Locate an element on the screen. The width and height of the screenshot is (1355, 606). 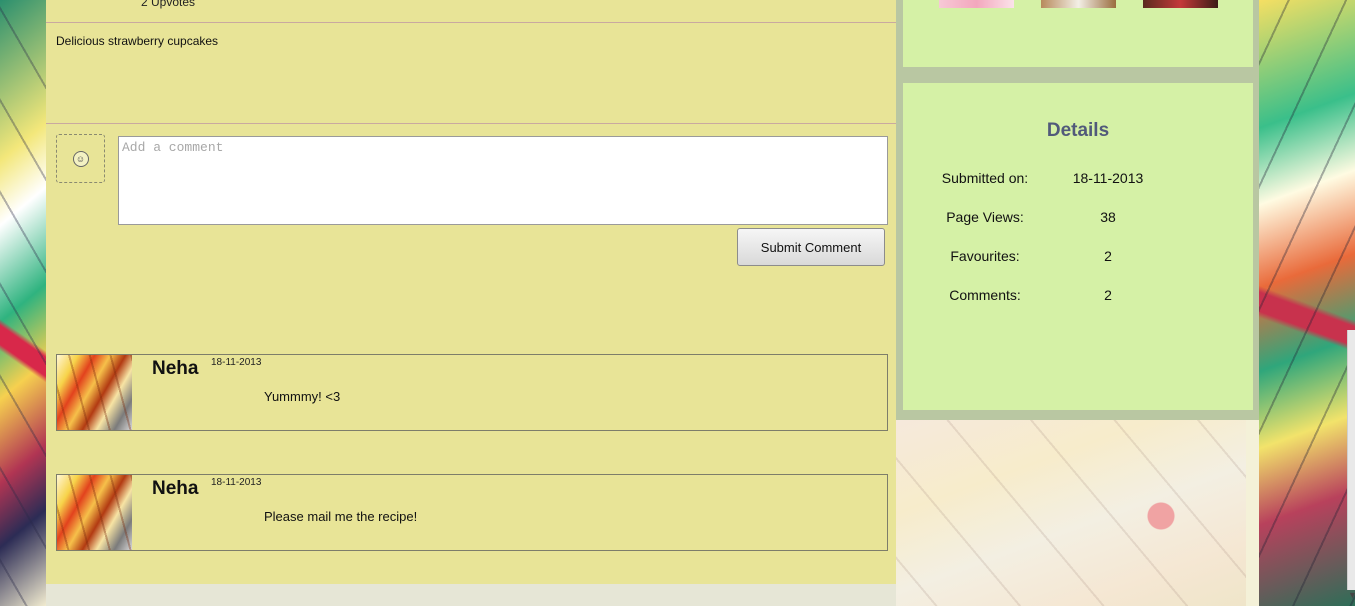
detail-value-submitted: 18-11-2013 is located at coordinates (1108, 178).